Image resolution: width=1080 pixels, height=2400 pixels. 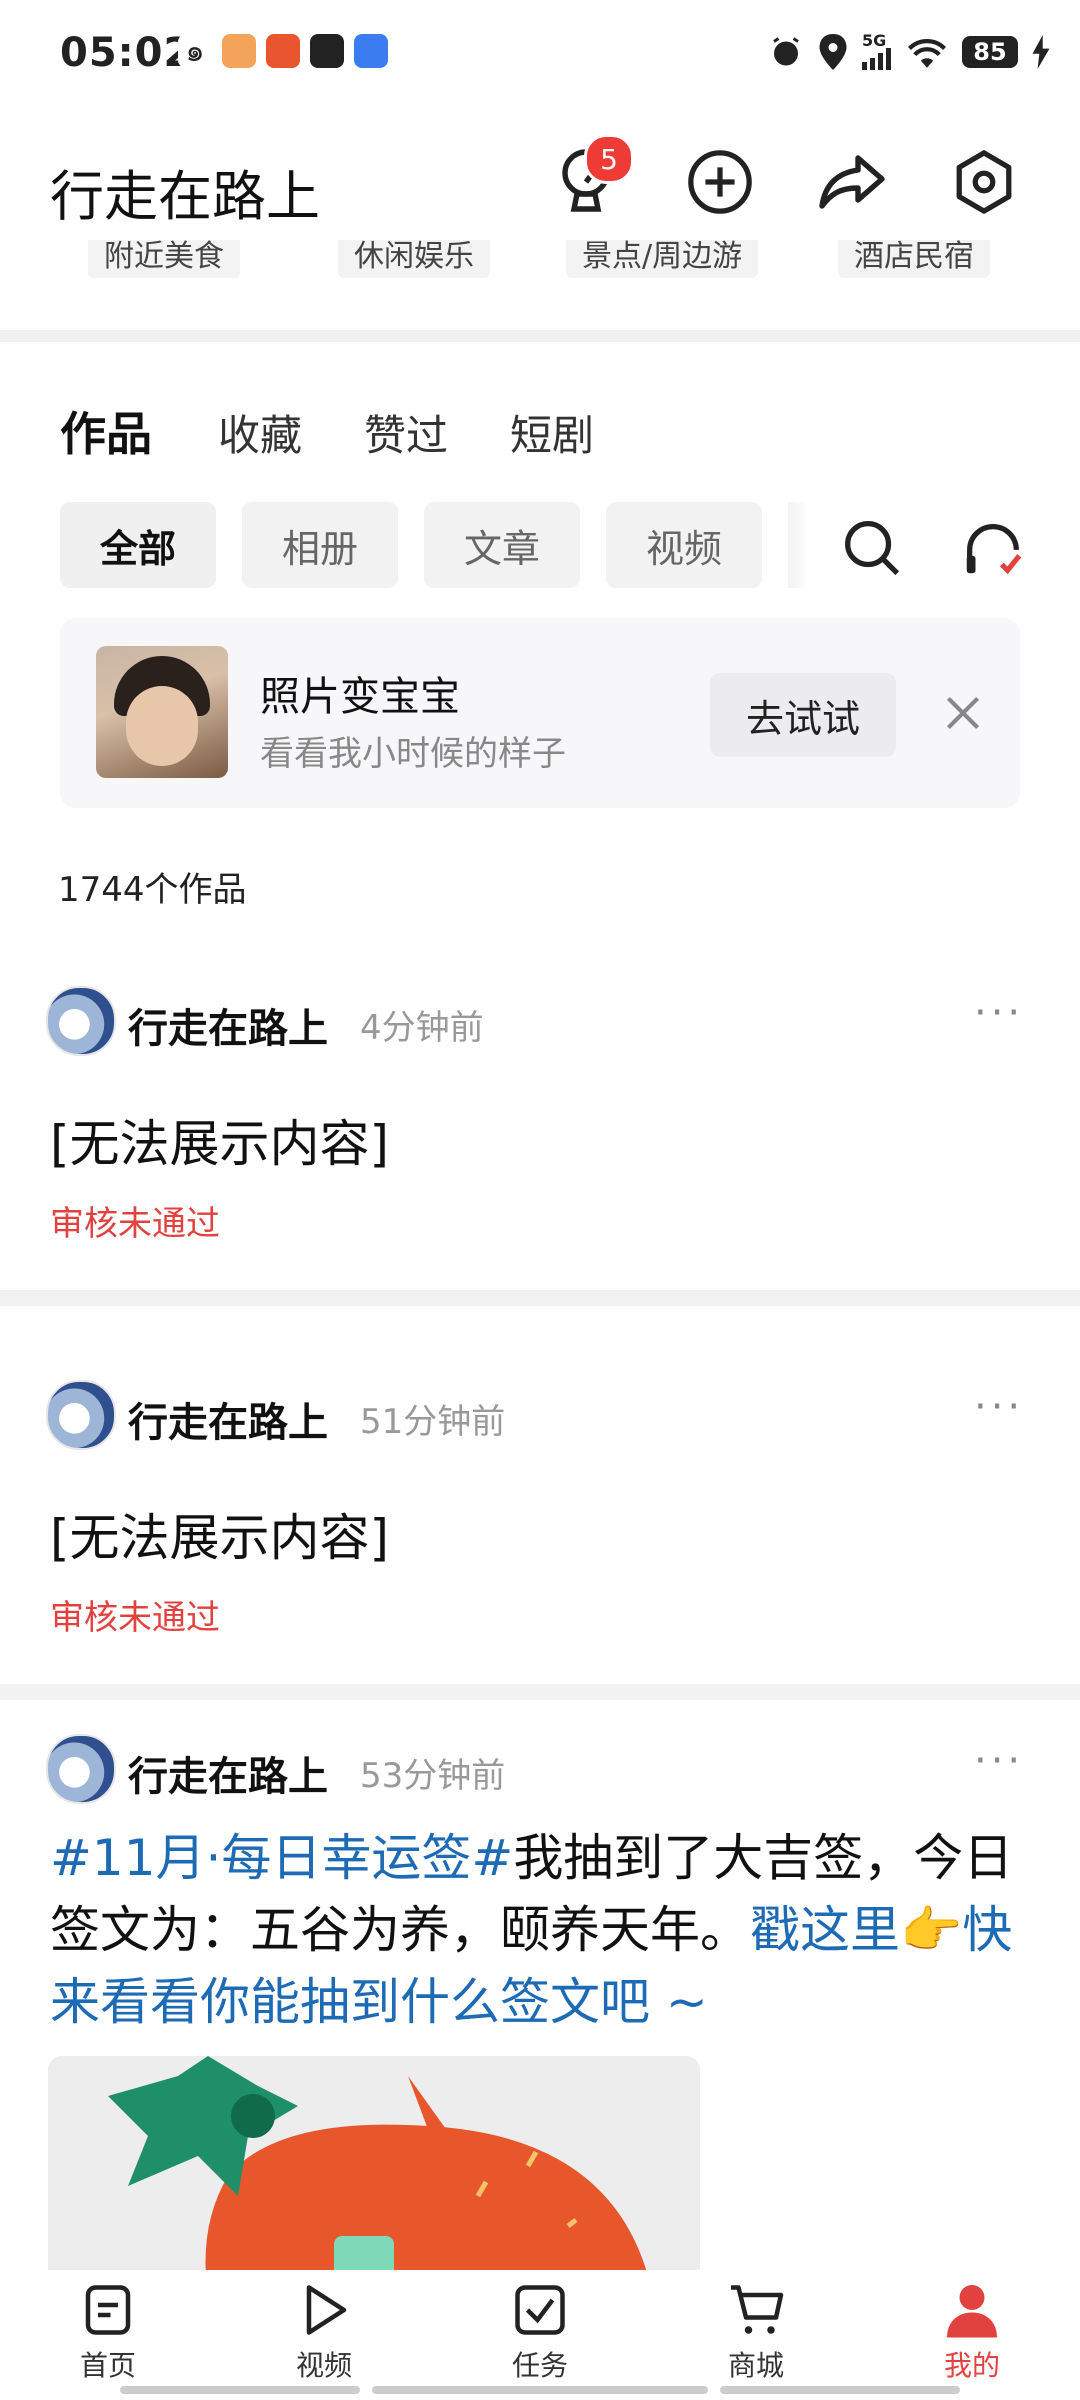 I want to click on alarm-icon, so click(x=786, y=51).